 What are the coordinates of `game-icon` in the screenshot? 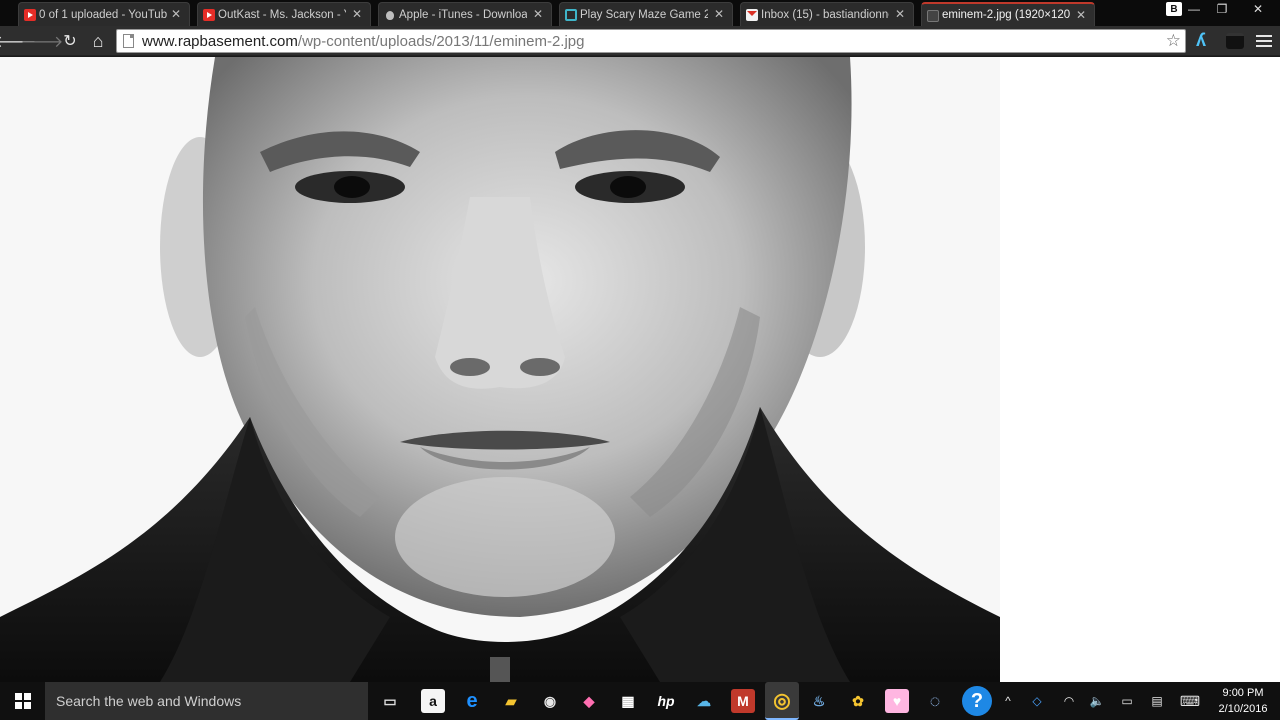 It's located at (571, 15).